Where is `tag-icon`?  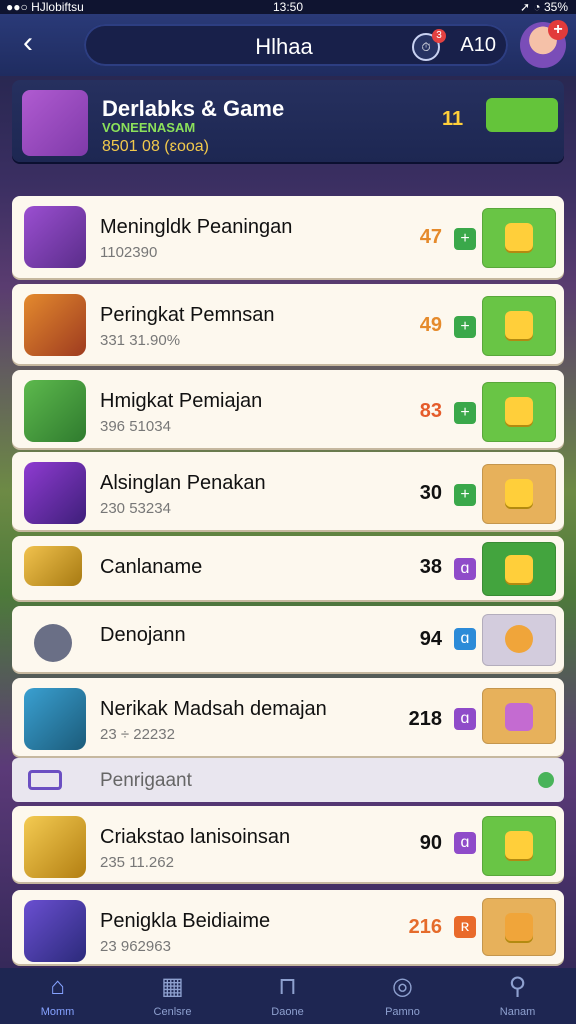 tag-icon is located at coordinates (45, 780).